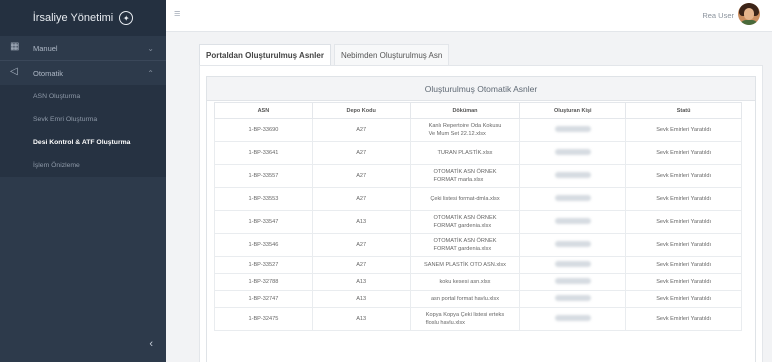 Image resolution: width=772 pixels, height=362 pixels. I want to click on cell-dokuman: TURAN PLASTİK.xlsx, so click(465, 153).